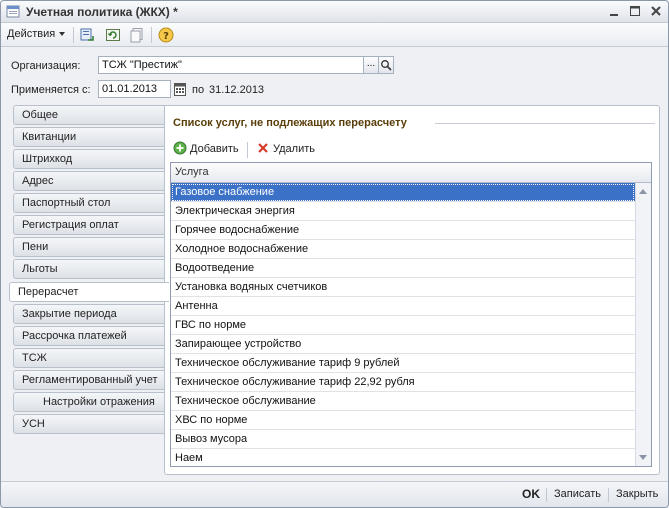 The image size is (669, 508). I want to click on tab-passport-office: Паспортный стол, so click(89, 203).